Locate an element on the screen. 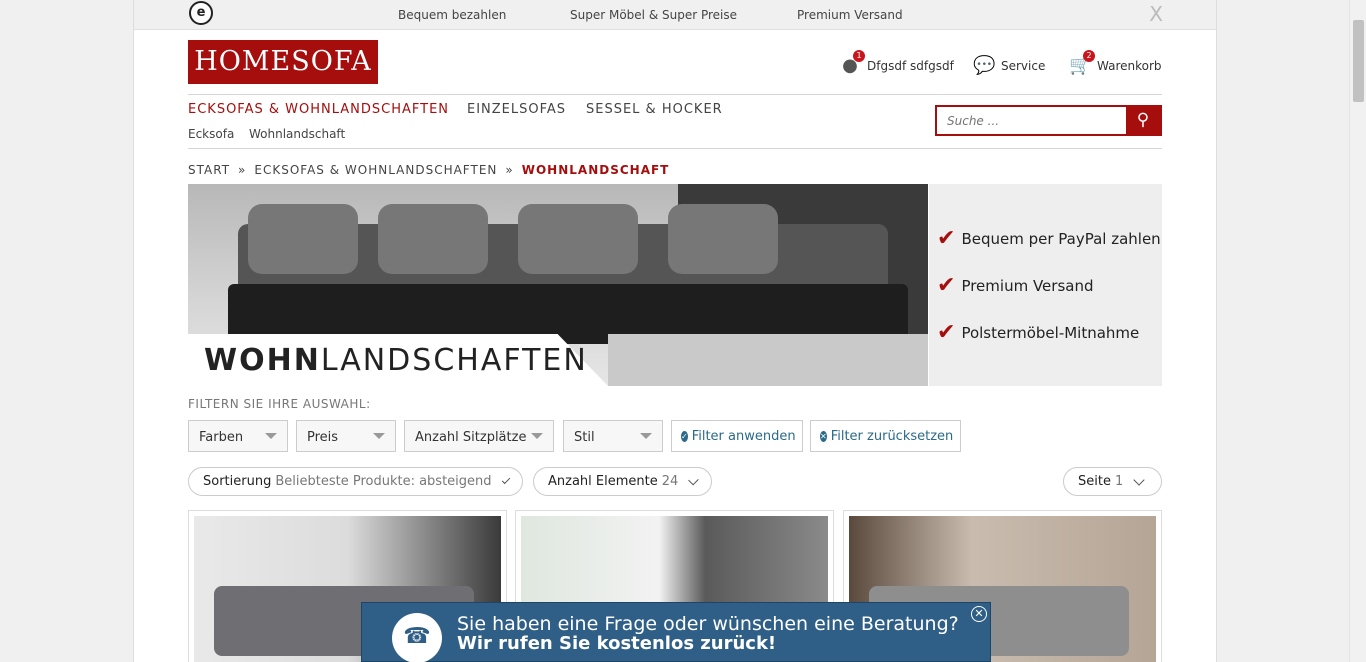 Image resolution: width=1366 pixels, height=662 pixels. nav-einzelsofas: EINZELSOFAS is located at coordinates (516, 109).